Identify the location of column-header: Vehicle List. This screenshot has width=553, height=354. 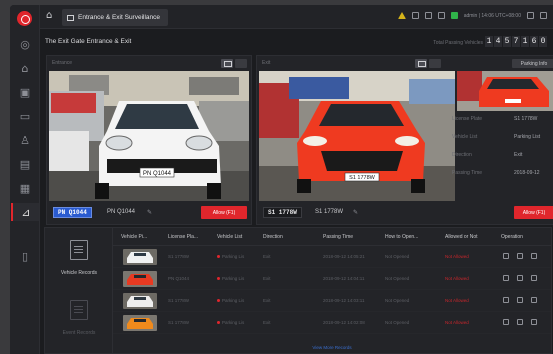
(229, 237).